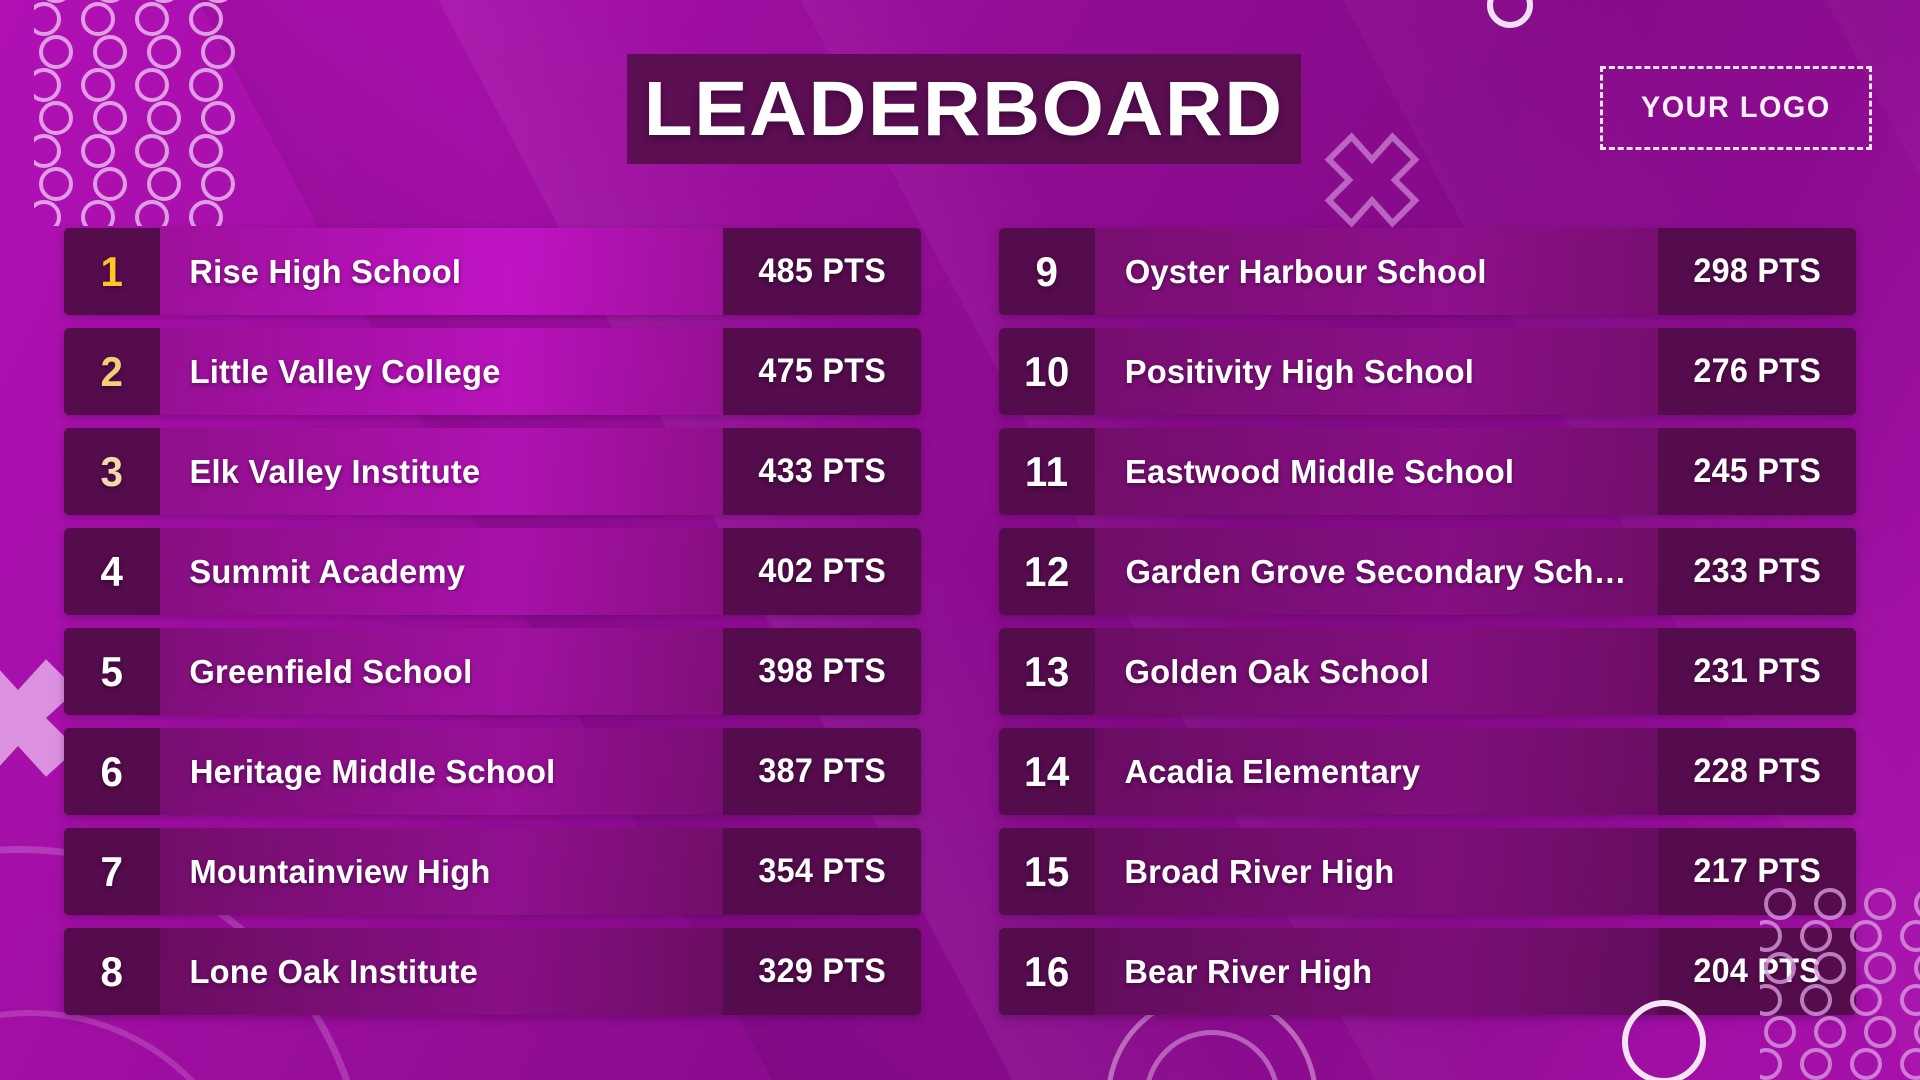  What do you see at coordinates (441, 771) in the screenshot?
I see `school-name-cell: Heritage Middle School` at bounding box center [441, 771].